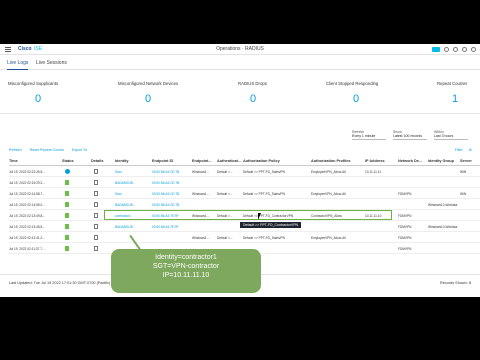  Describe the element at coordinates (375, 161) in the screenshot. I see `column-header: IP Address` at that location.